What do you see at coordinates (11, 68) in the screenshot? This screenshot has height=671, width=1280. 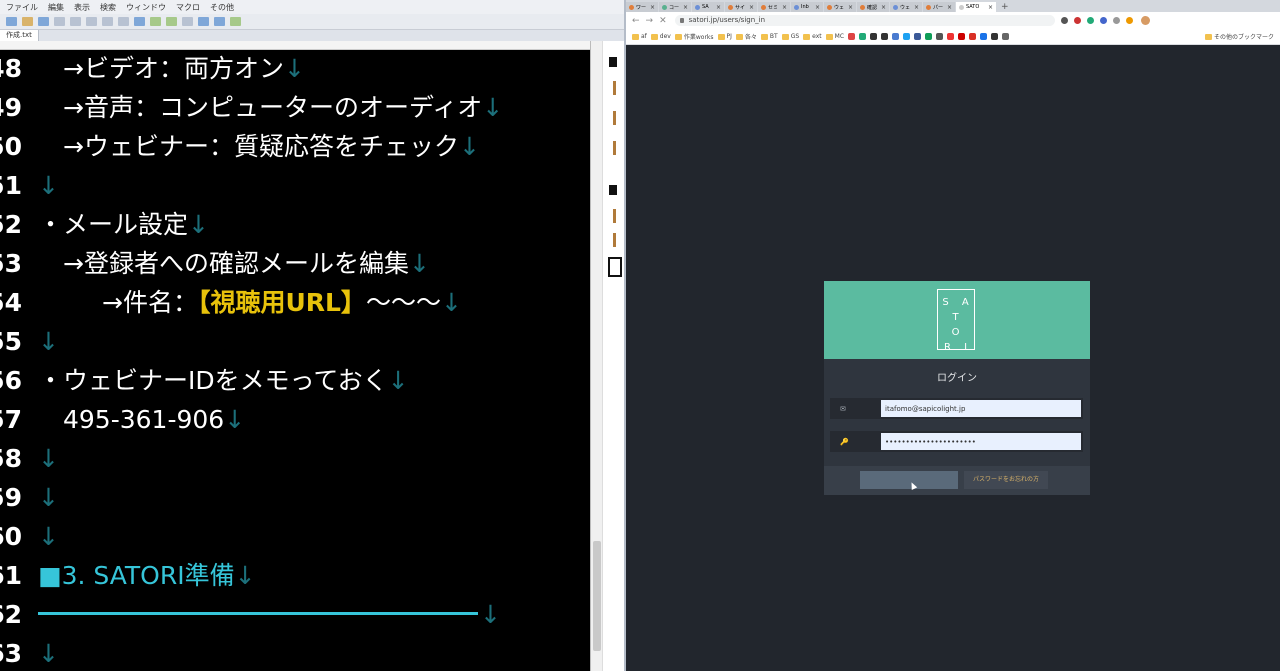 I see `line-number: 48` at bounding box center [11, 68].